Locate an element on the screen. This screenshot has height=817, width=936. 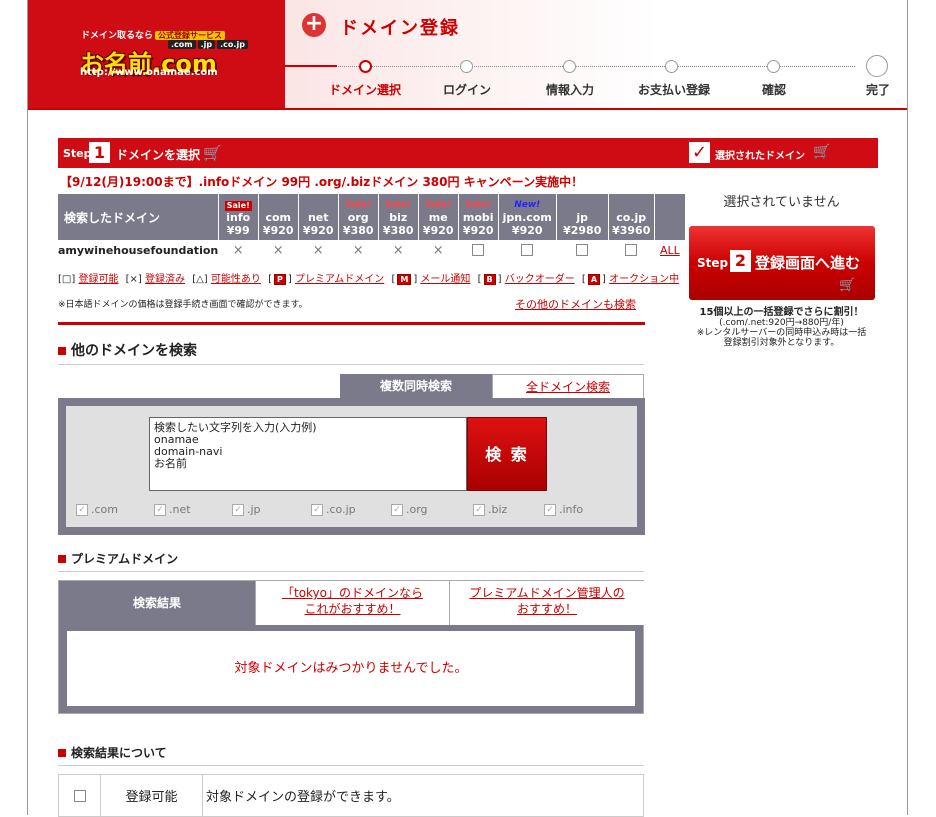
legend-mark: [□] is located at coordinates (67, 279).